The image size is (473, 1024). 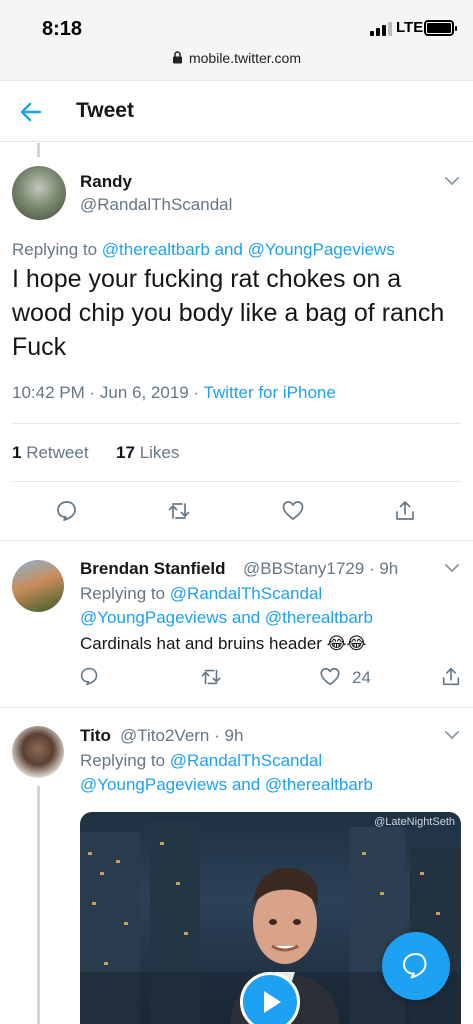 I want to click on compose-tweet-button, so click(x=416, y=966).